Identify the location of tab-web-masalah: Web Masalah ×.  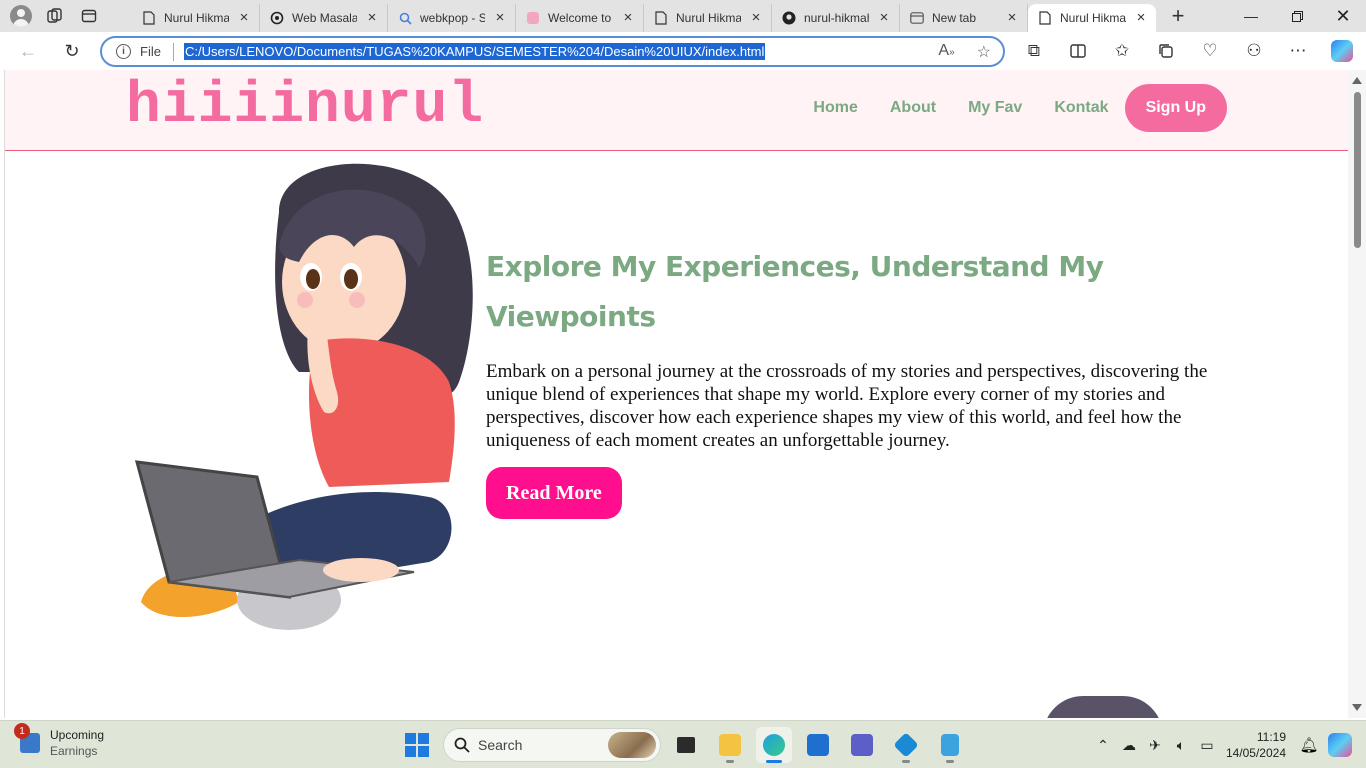
(324, 18).